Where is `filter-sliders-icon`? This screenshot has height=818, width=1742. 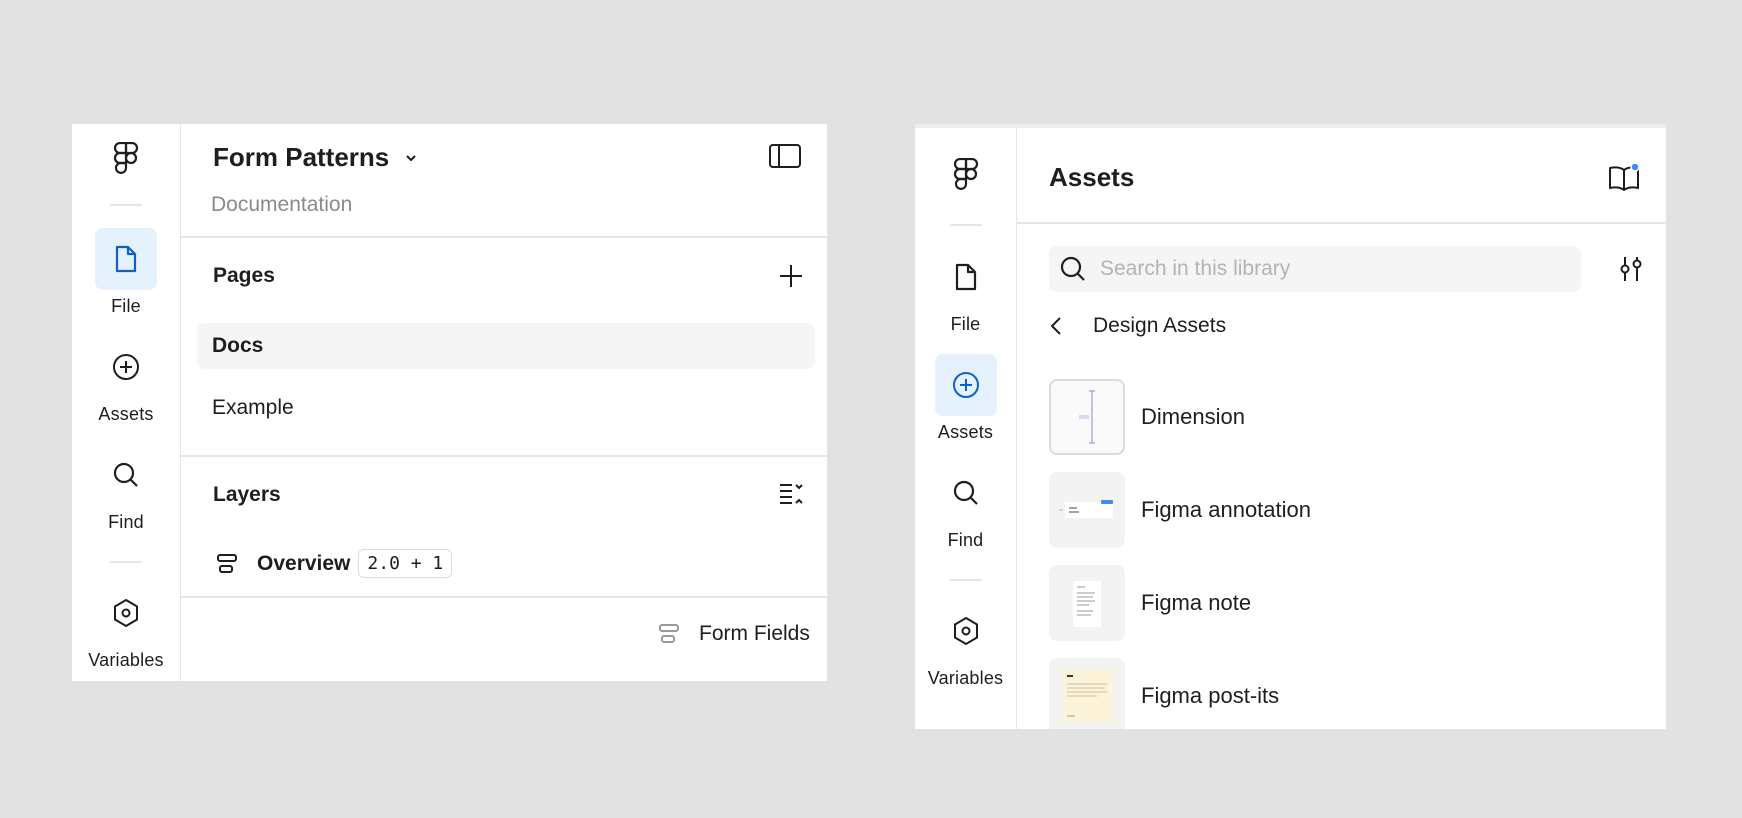
filter-sliders-icon is located at coordinates (1631, 269).